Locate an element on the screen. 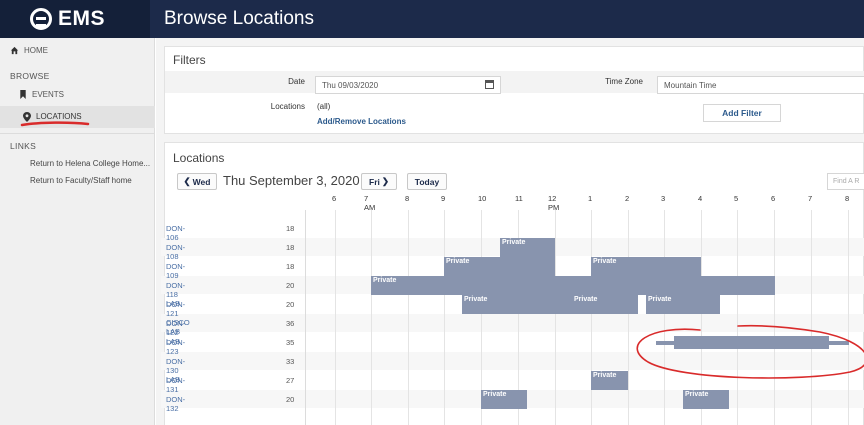 Image resolution: width=864 pixels, height=425 pixels. add-remove-locations-link: Add/Remove Locations is located at coordinates (361, 121).